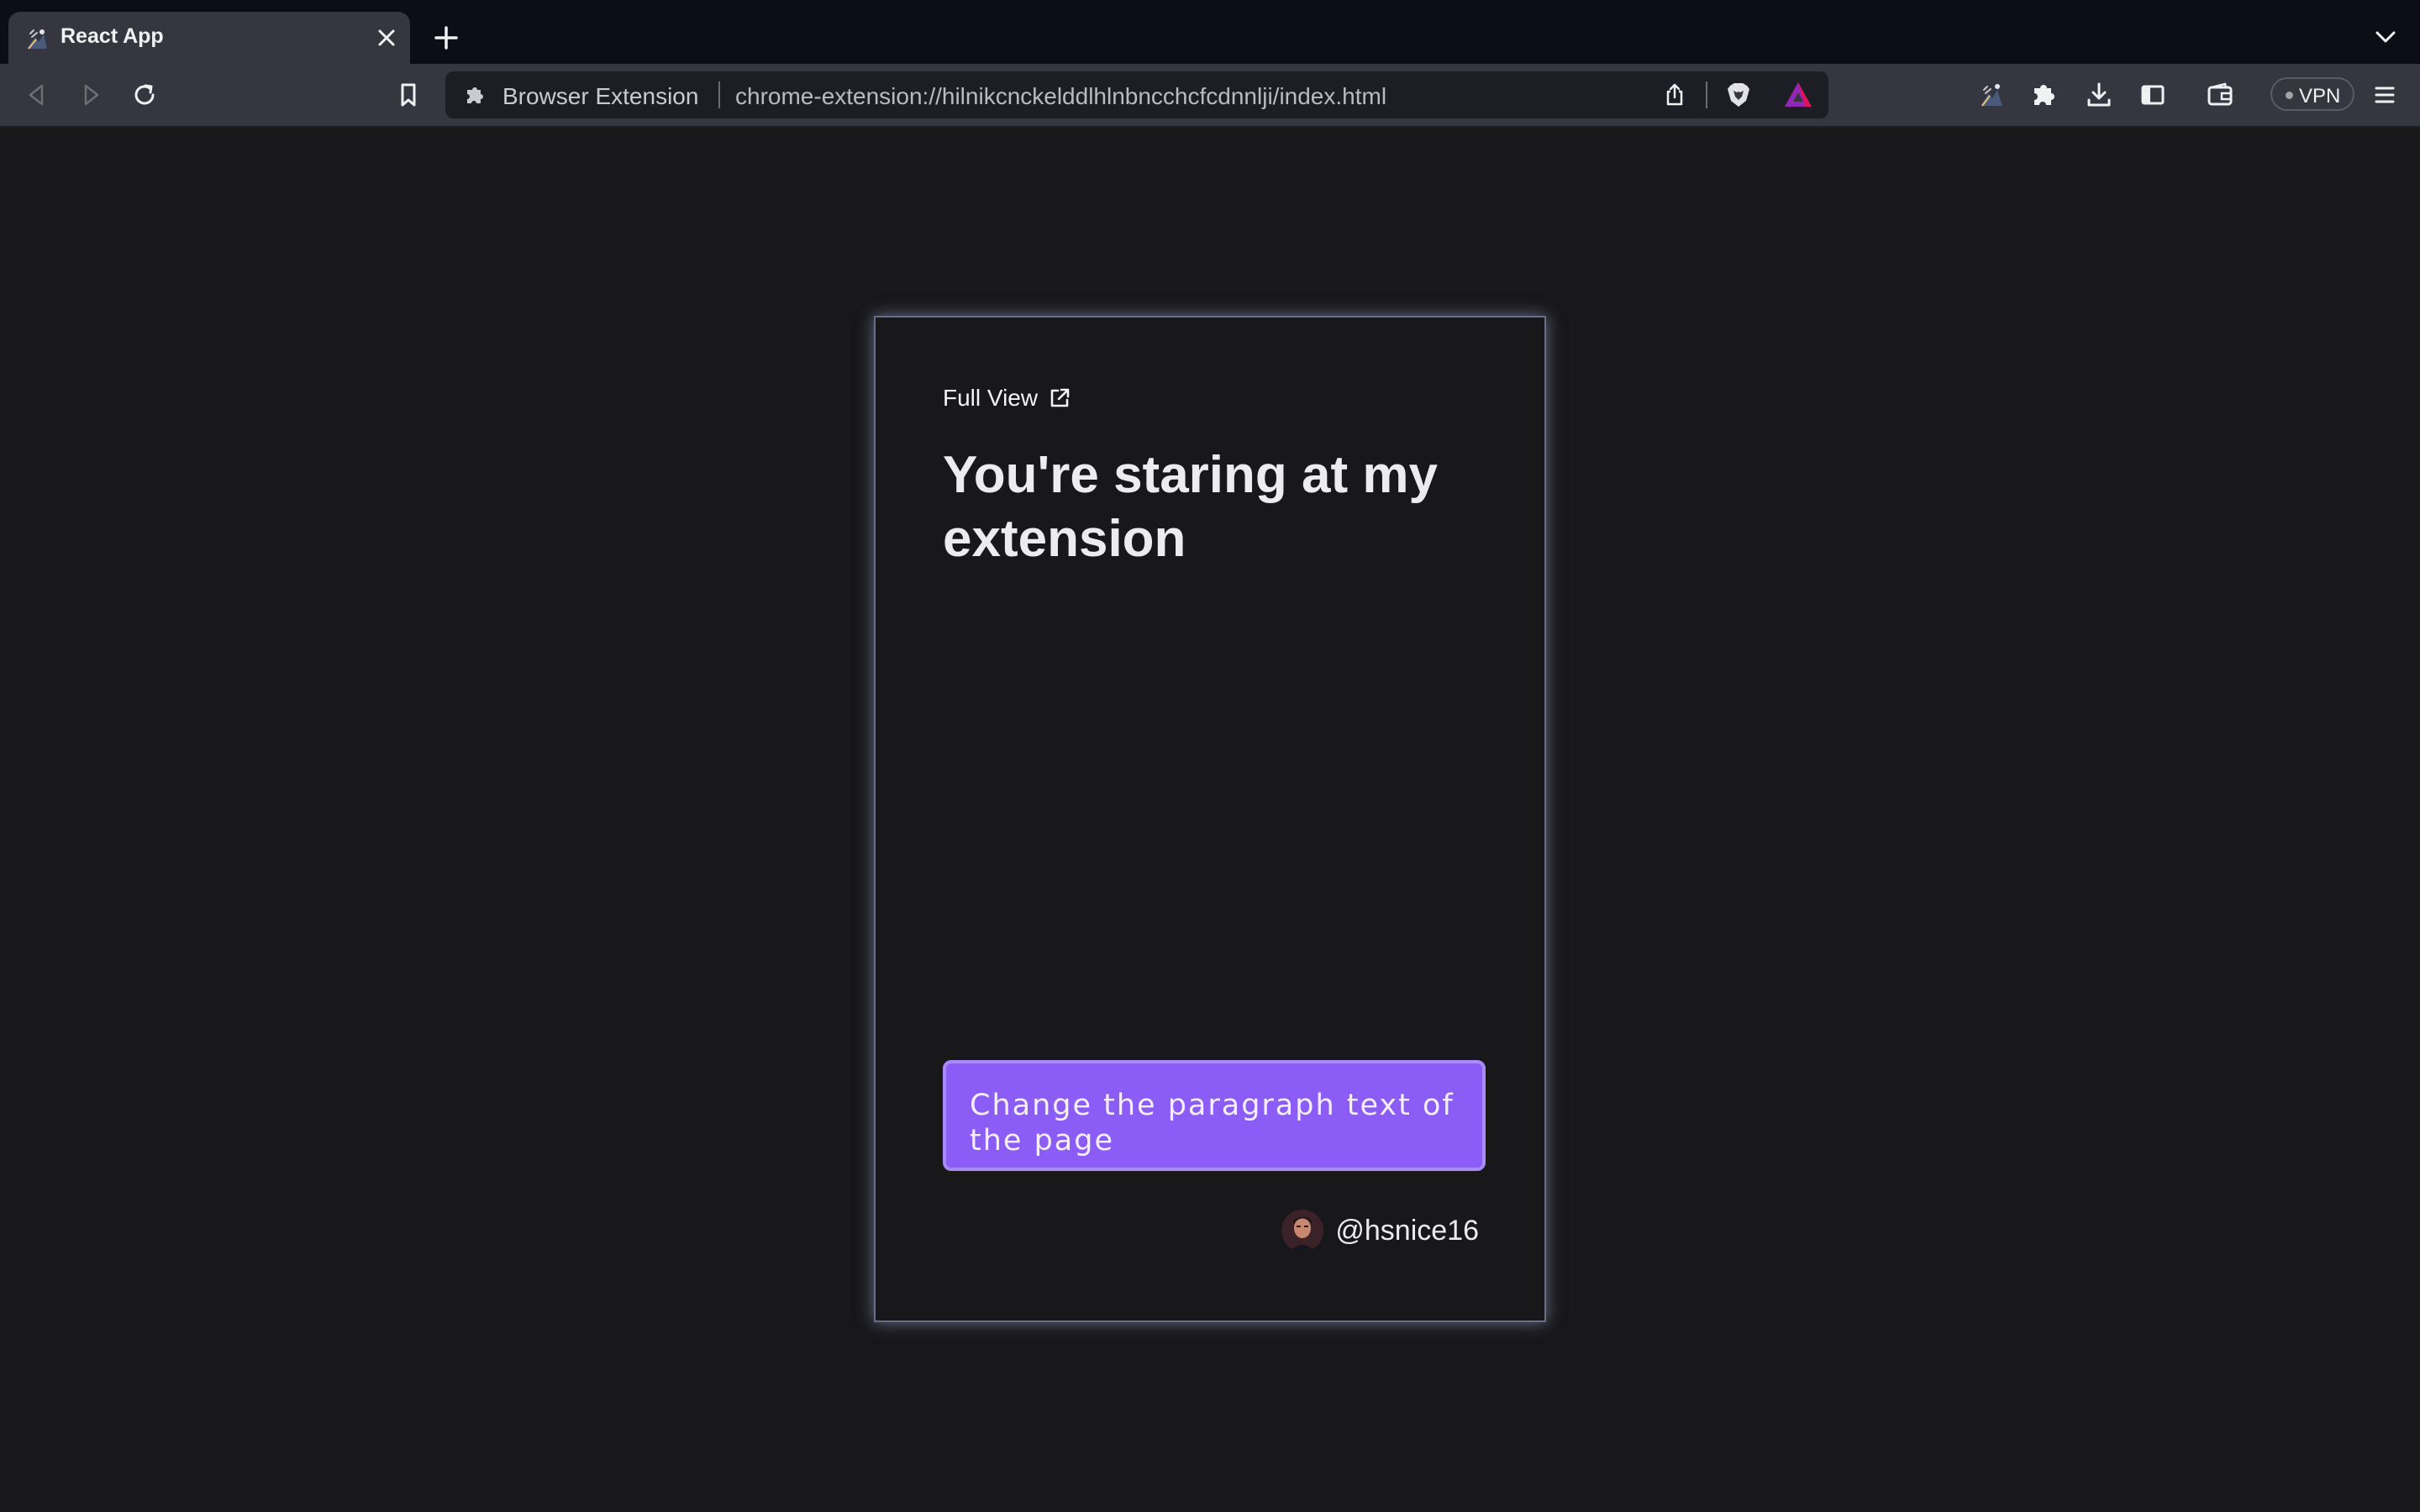  What do you see at coordinates (2045, 95) in the screenshot?
I see `extensions-puzzle-icon` at bounding box center [2045, 95].